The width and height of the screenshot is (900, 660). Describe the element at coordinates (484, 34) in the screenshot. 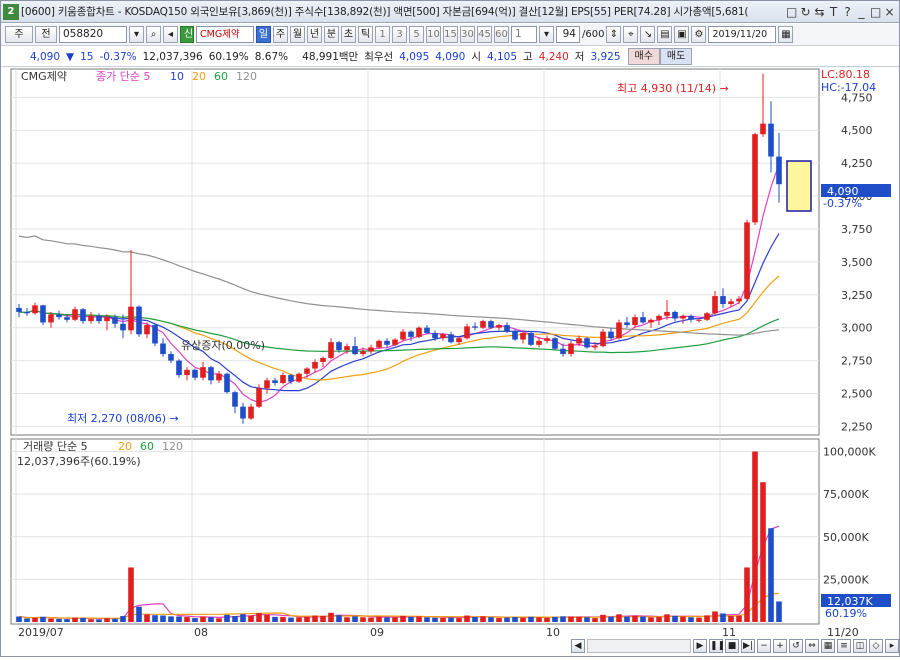

I see `minute-45: 45` at that location.